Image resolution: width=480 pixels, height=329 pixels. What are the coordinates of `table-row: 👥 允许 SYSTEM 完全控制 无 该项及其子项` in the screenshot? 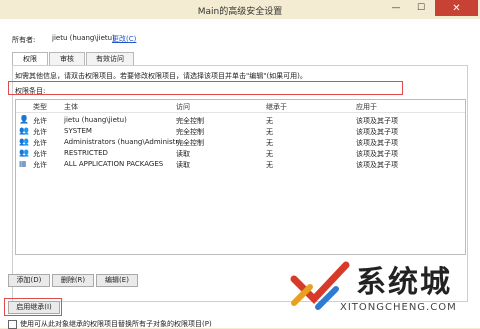 It's located at (240, 131).